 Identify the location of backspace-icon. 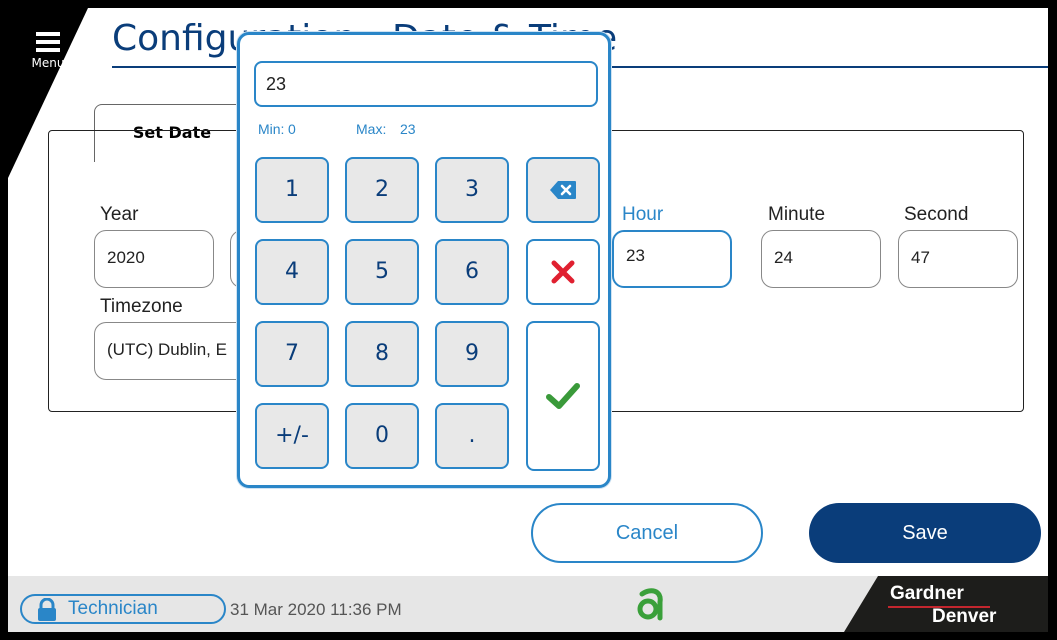
(563, 189).